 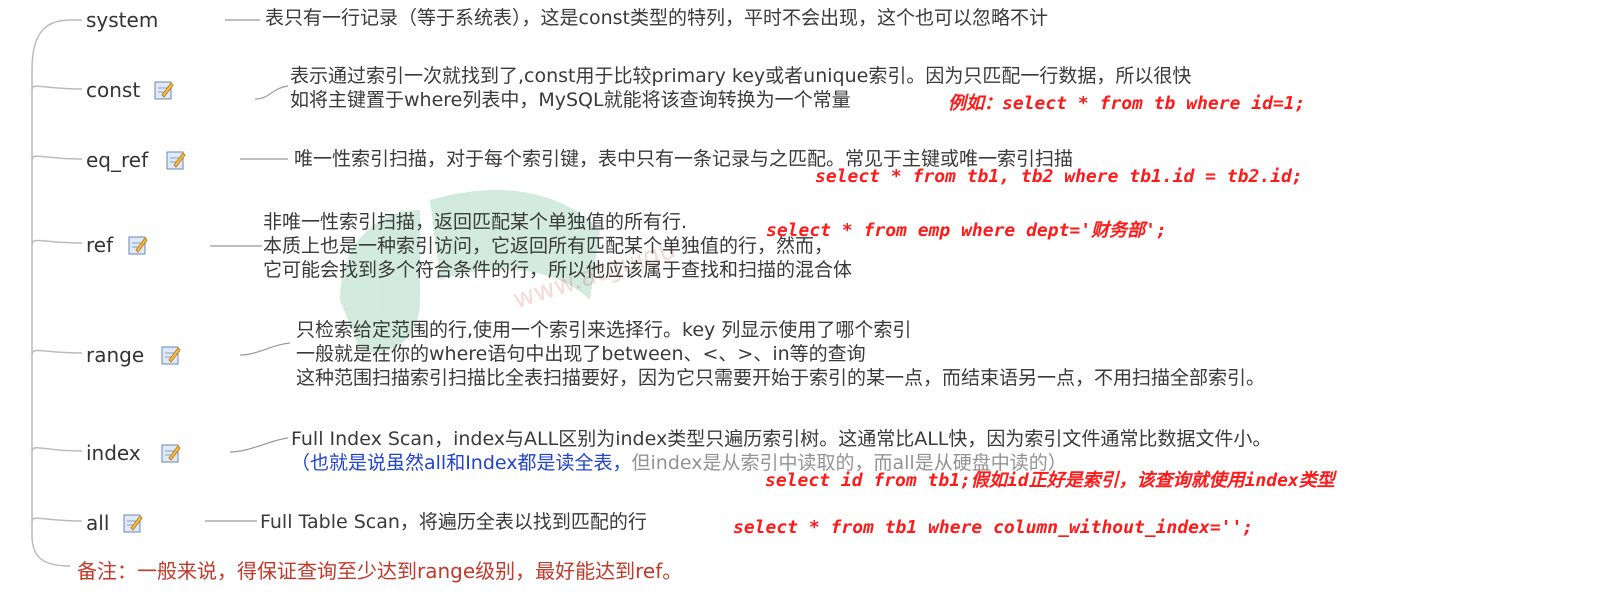 I want to click on branch-stubs, so click(x=57, y=271).